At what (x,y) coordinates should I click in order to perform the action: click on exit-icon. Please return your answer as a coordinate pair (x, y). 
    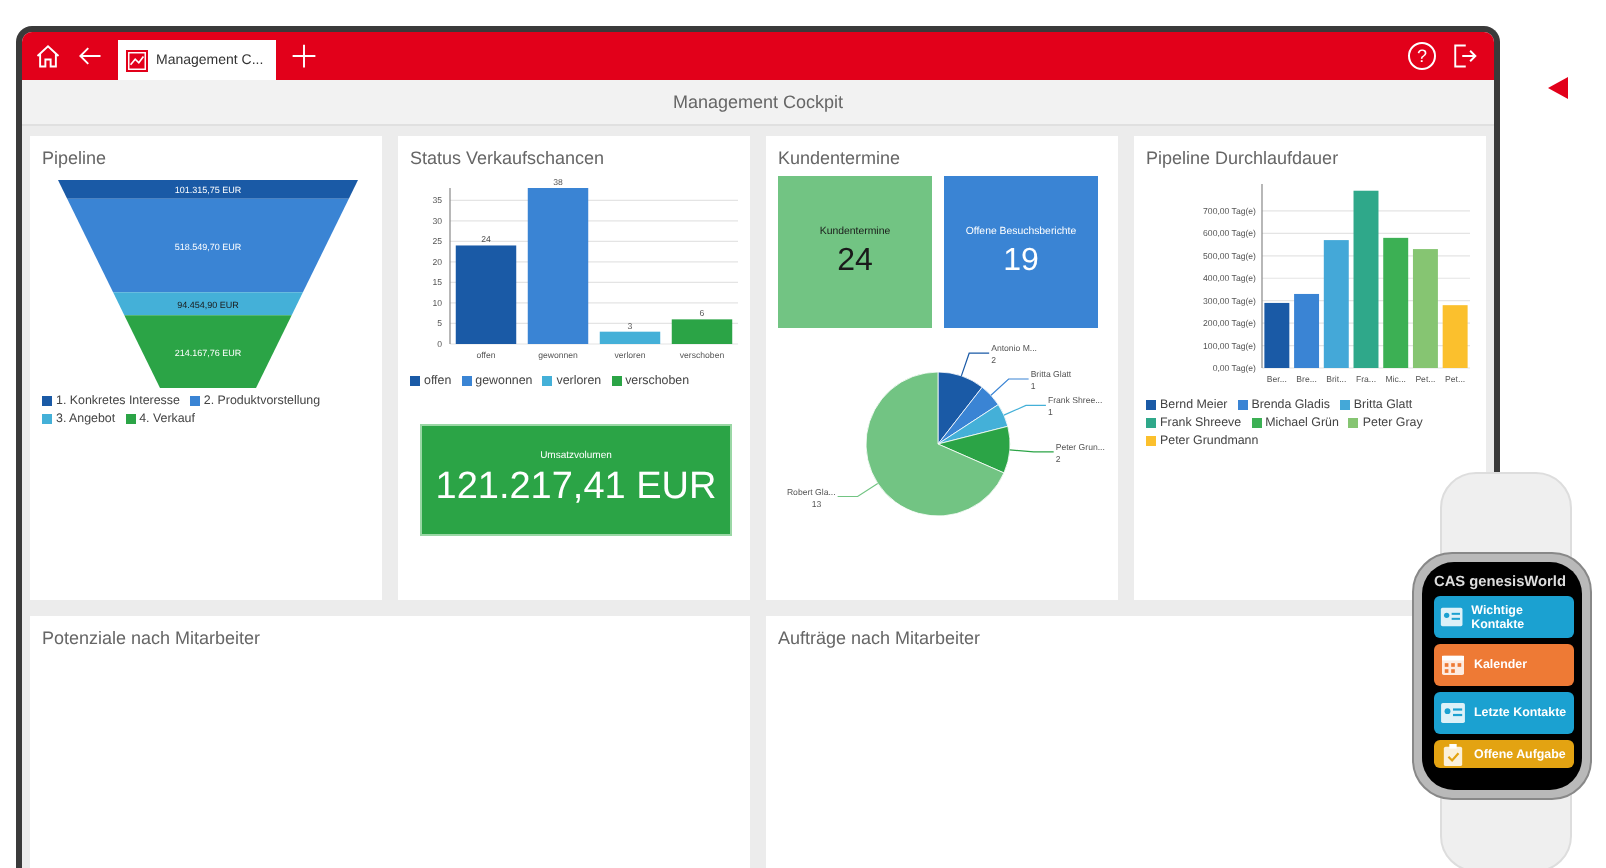
    Looking at the image, I should click on (1464, 56).